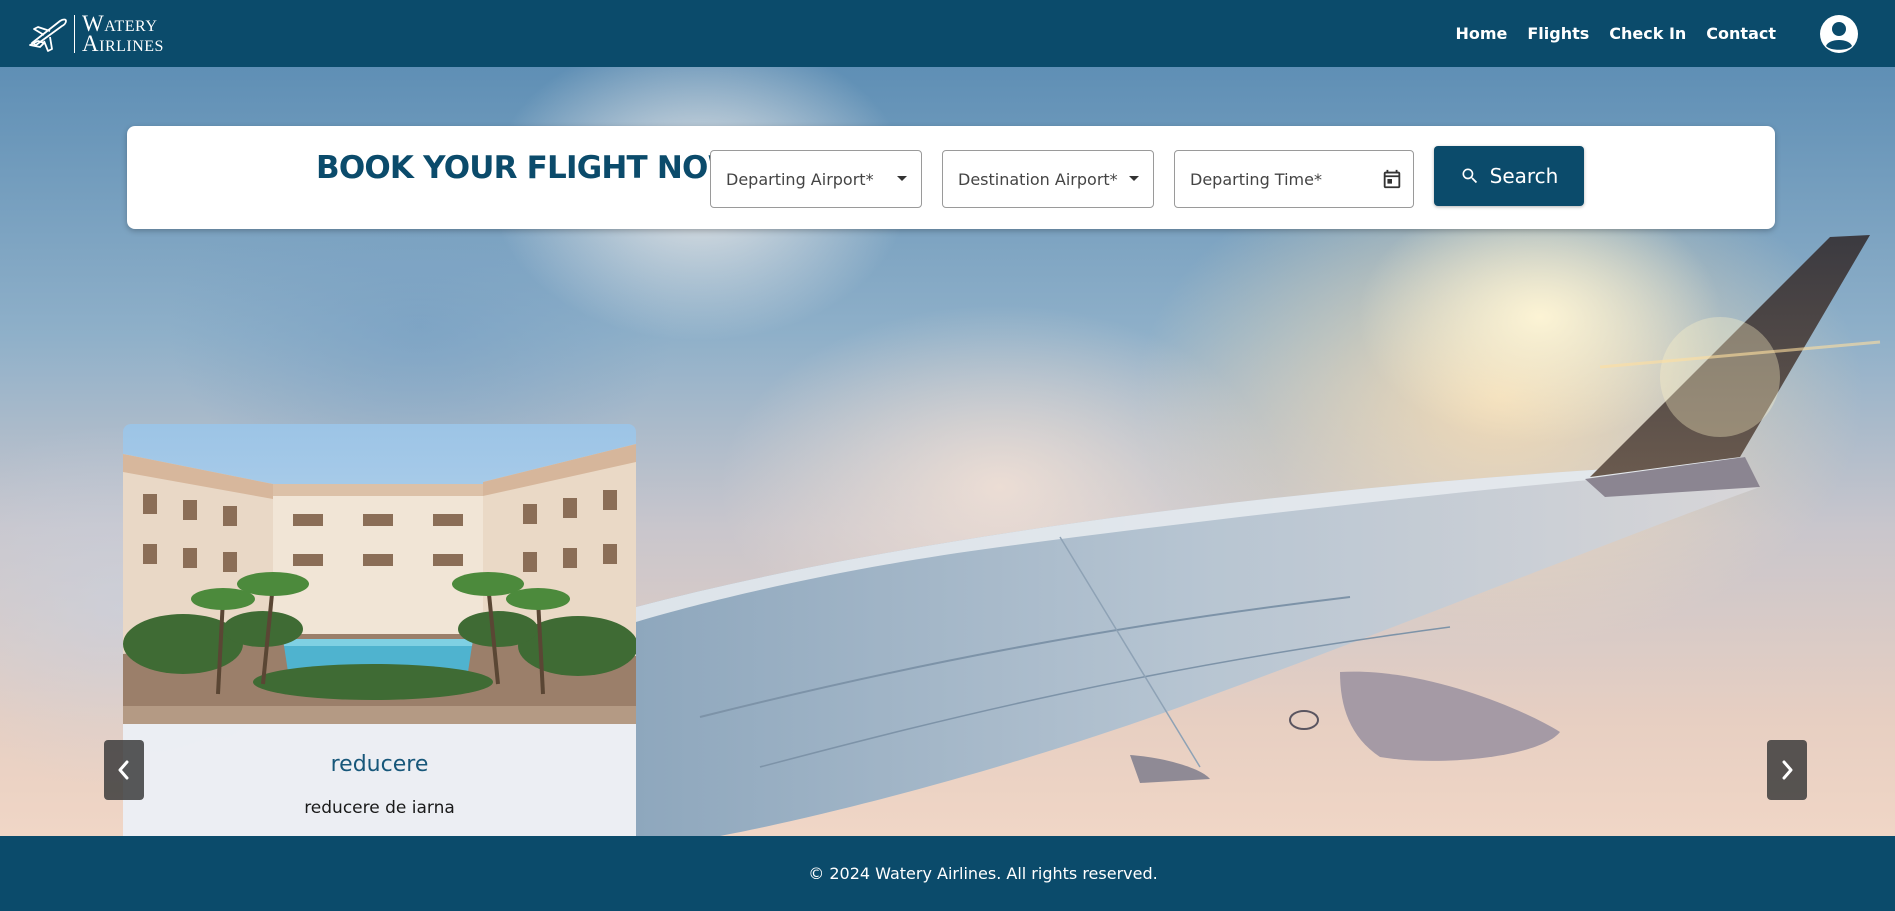 The height and width of the screenshot is (911, 1895). I want to click on nav-flights: Flights, so click(1558, 33).